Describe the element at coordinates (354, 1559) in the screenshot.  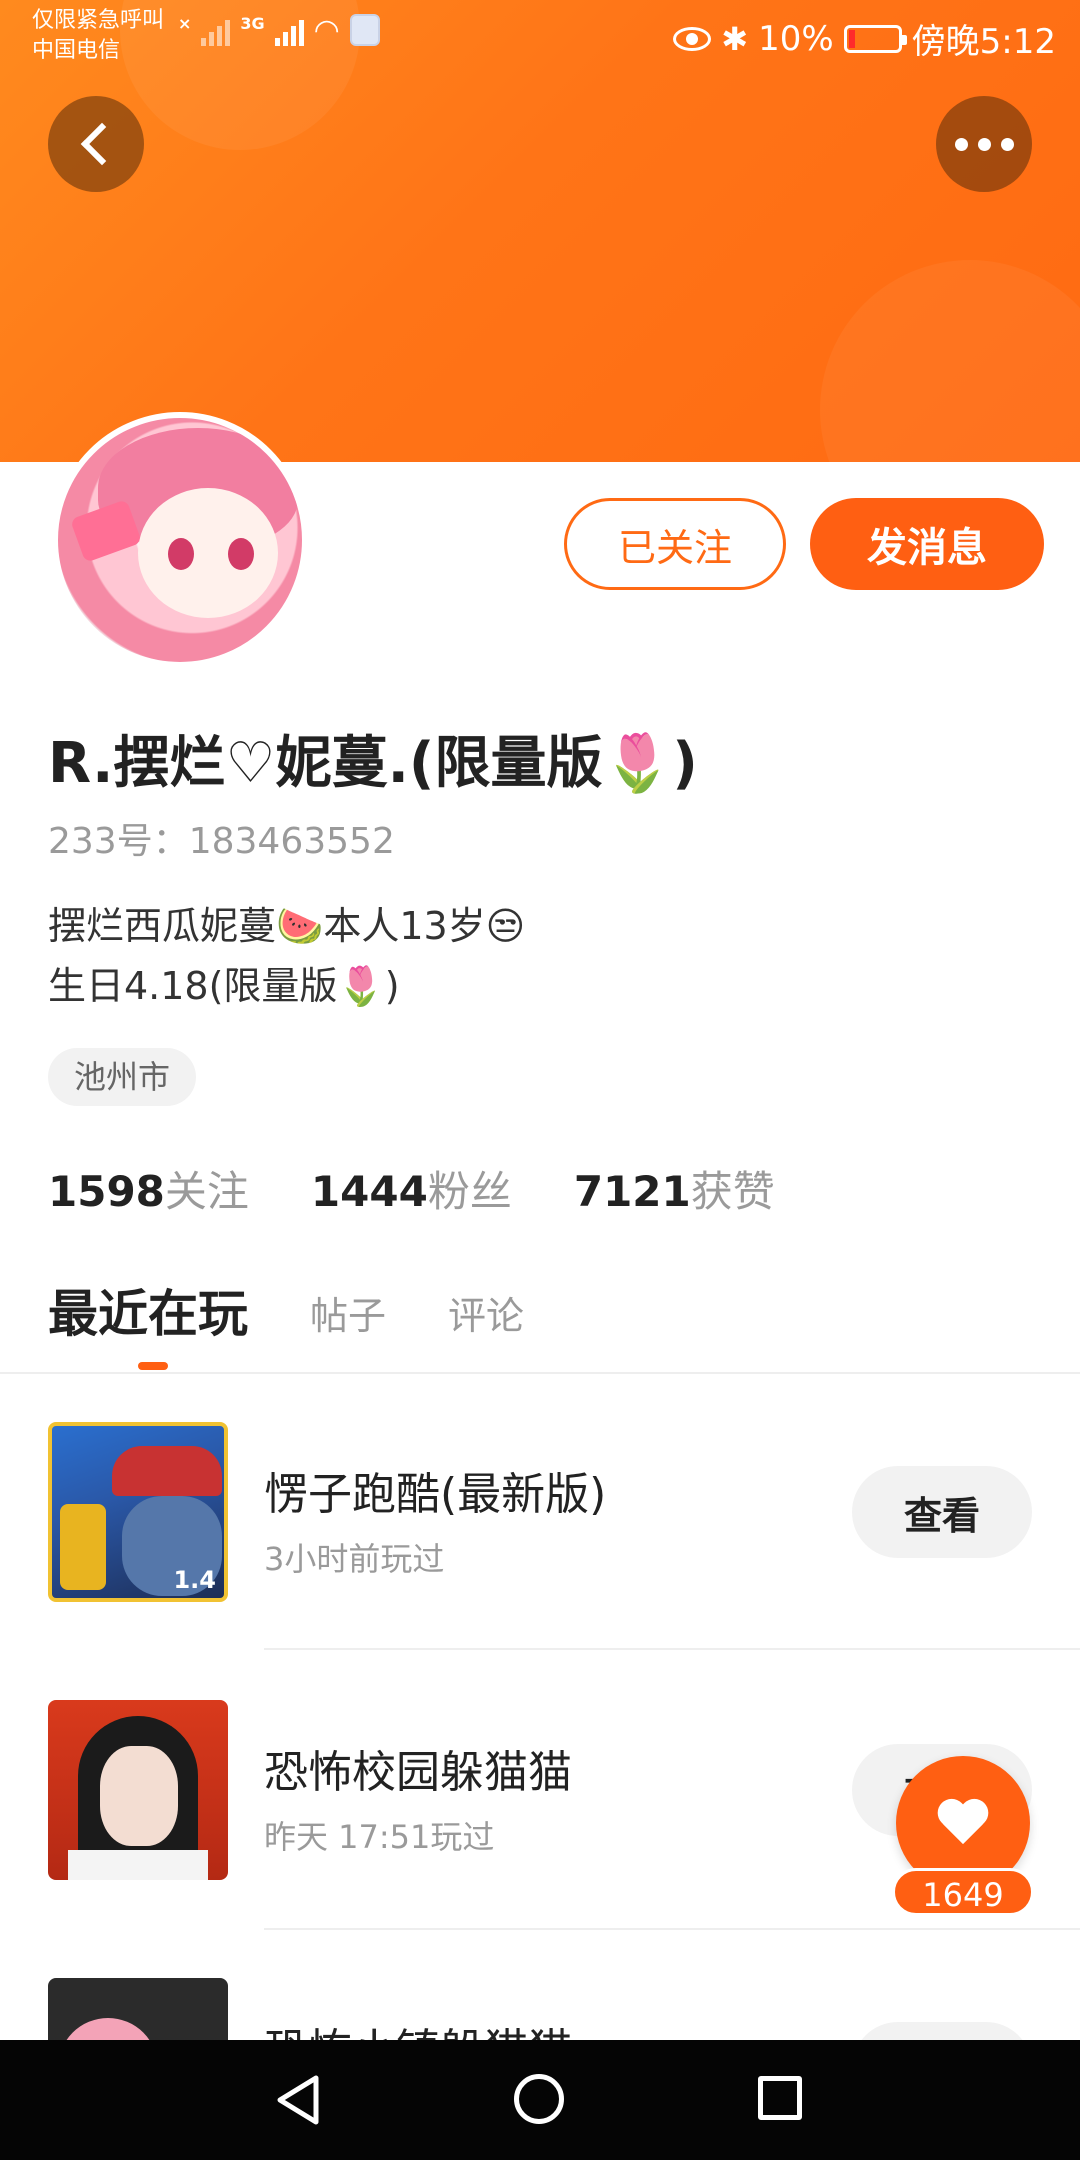
I see `last-played: 3小时前玩过` at that location.